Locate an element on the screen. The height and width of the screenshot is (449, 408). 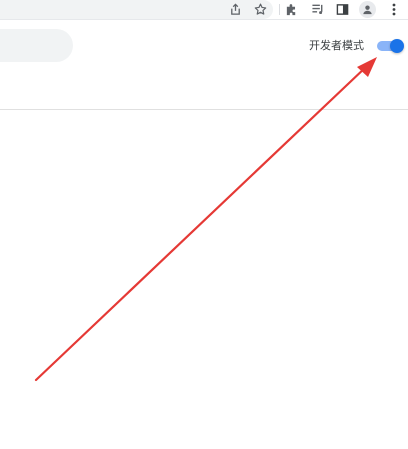
more-menu-icon is located at coordinates (393, 9).